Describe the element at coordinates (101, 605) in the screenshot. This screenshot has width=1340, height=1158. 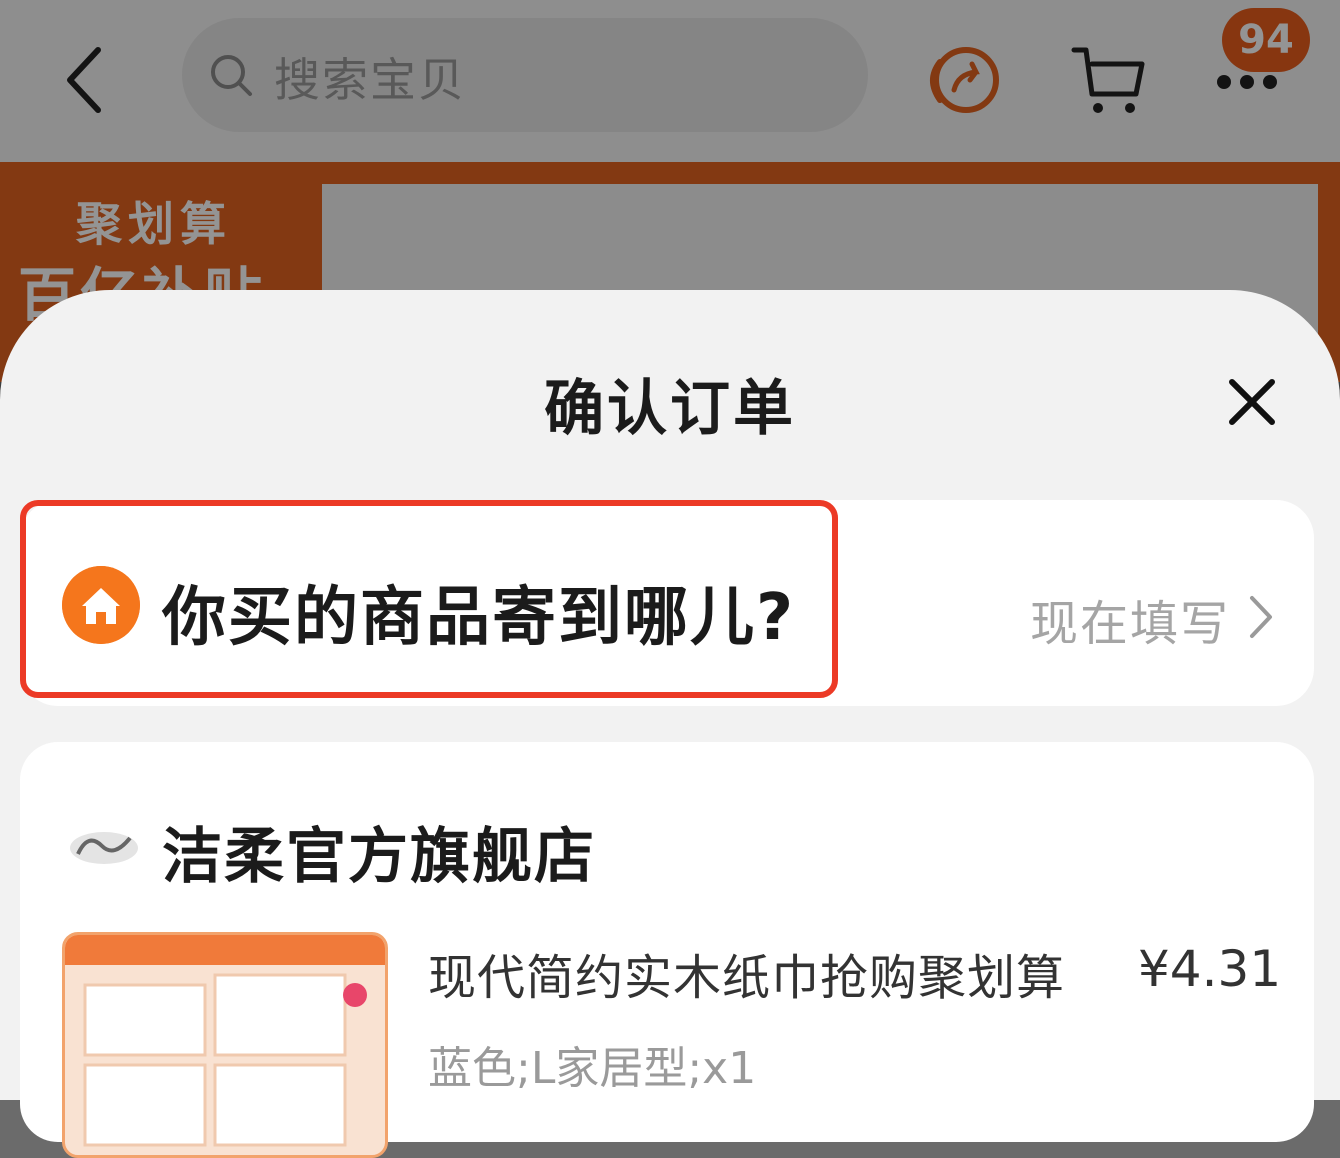
I see `home-icon` at that location.